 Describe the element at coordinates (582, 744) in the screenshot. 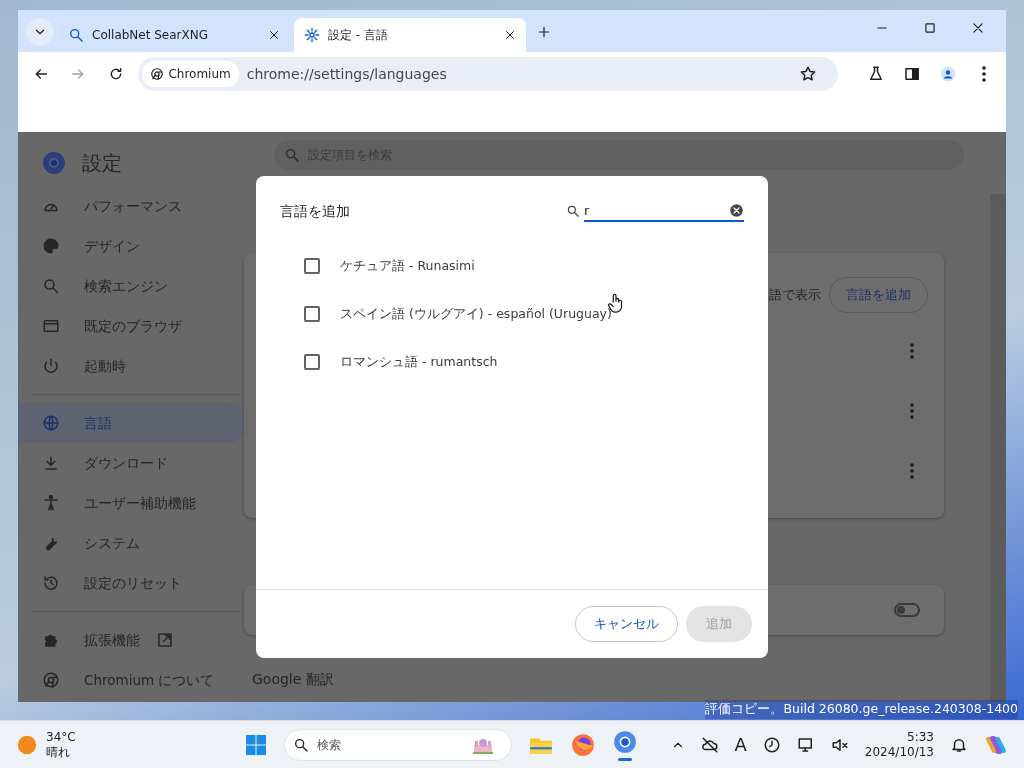

I see `firefox-icon` at that location.